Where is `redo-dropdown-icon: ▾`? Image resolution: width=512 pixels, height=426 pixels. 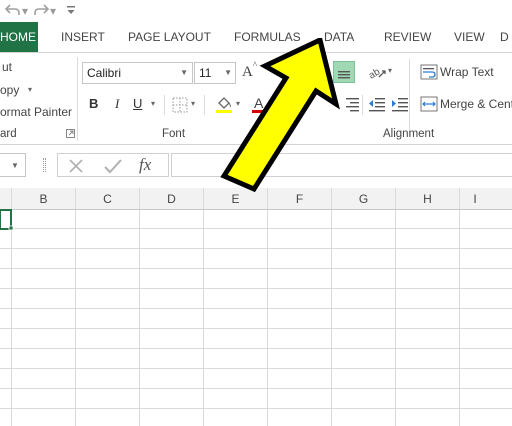
redo-dropdown-icon: ▾ is located at coordinates (53, 11).